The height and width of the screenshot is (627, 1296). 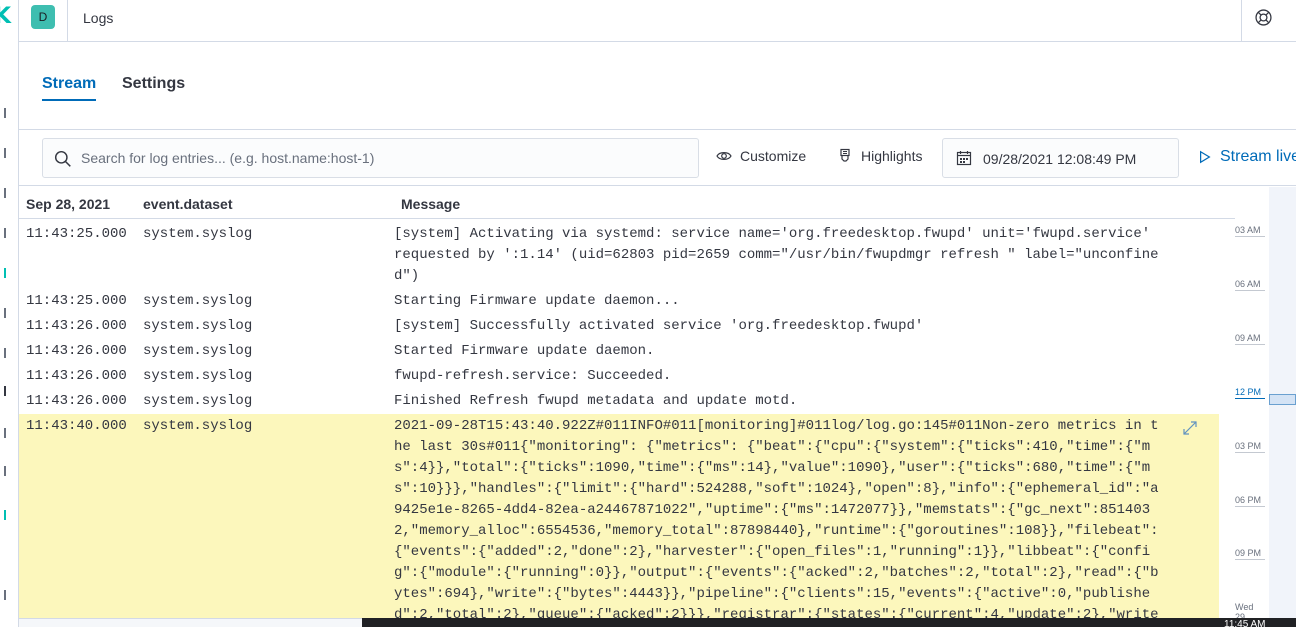 What do you see at coordinates (964, 158) in the screenshot?
I see `calendar-icon` at bounding box center [964, 158].